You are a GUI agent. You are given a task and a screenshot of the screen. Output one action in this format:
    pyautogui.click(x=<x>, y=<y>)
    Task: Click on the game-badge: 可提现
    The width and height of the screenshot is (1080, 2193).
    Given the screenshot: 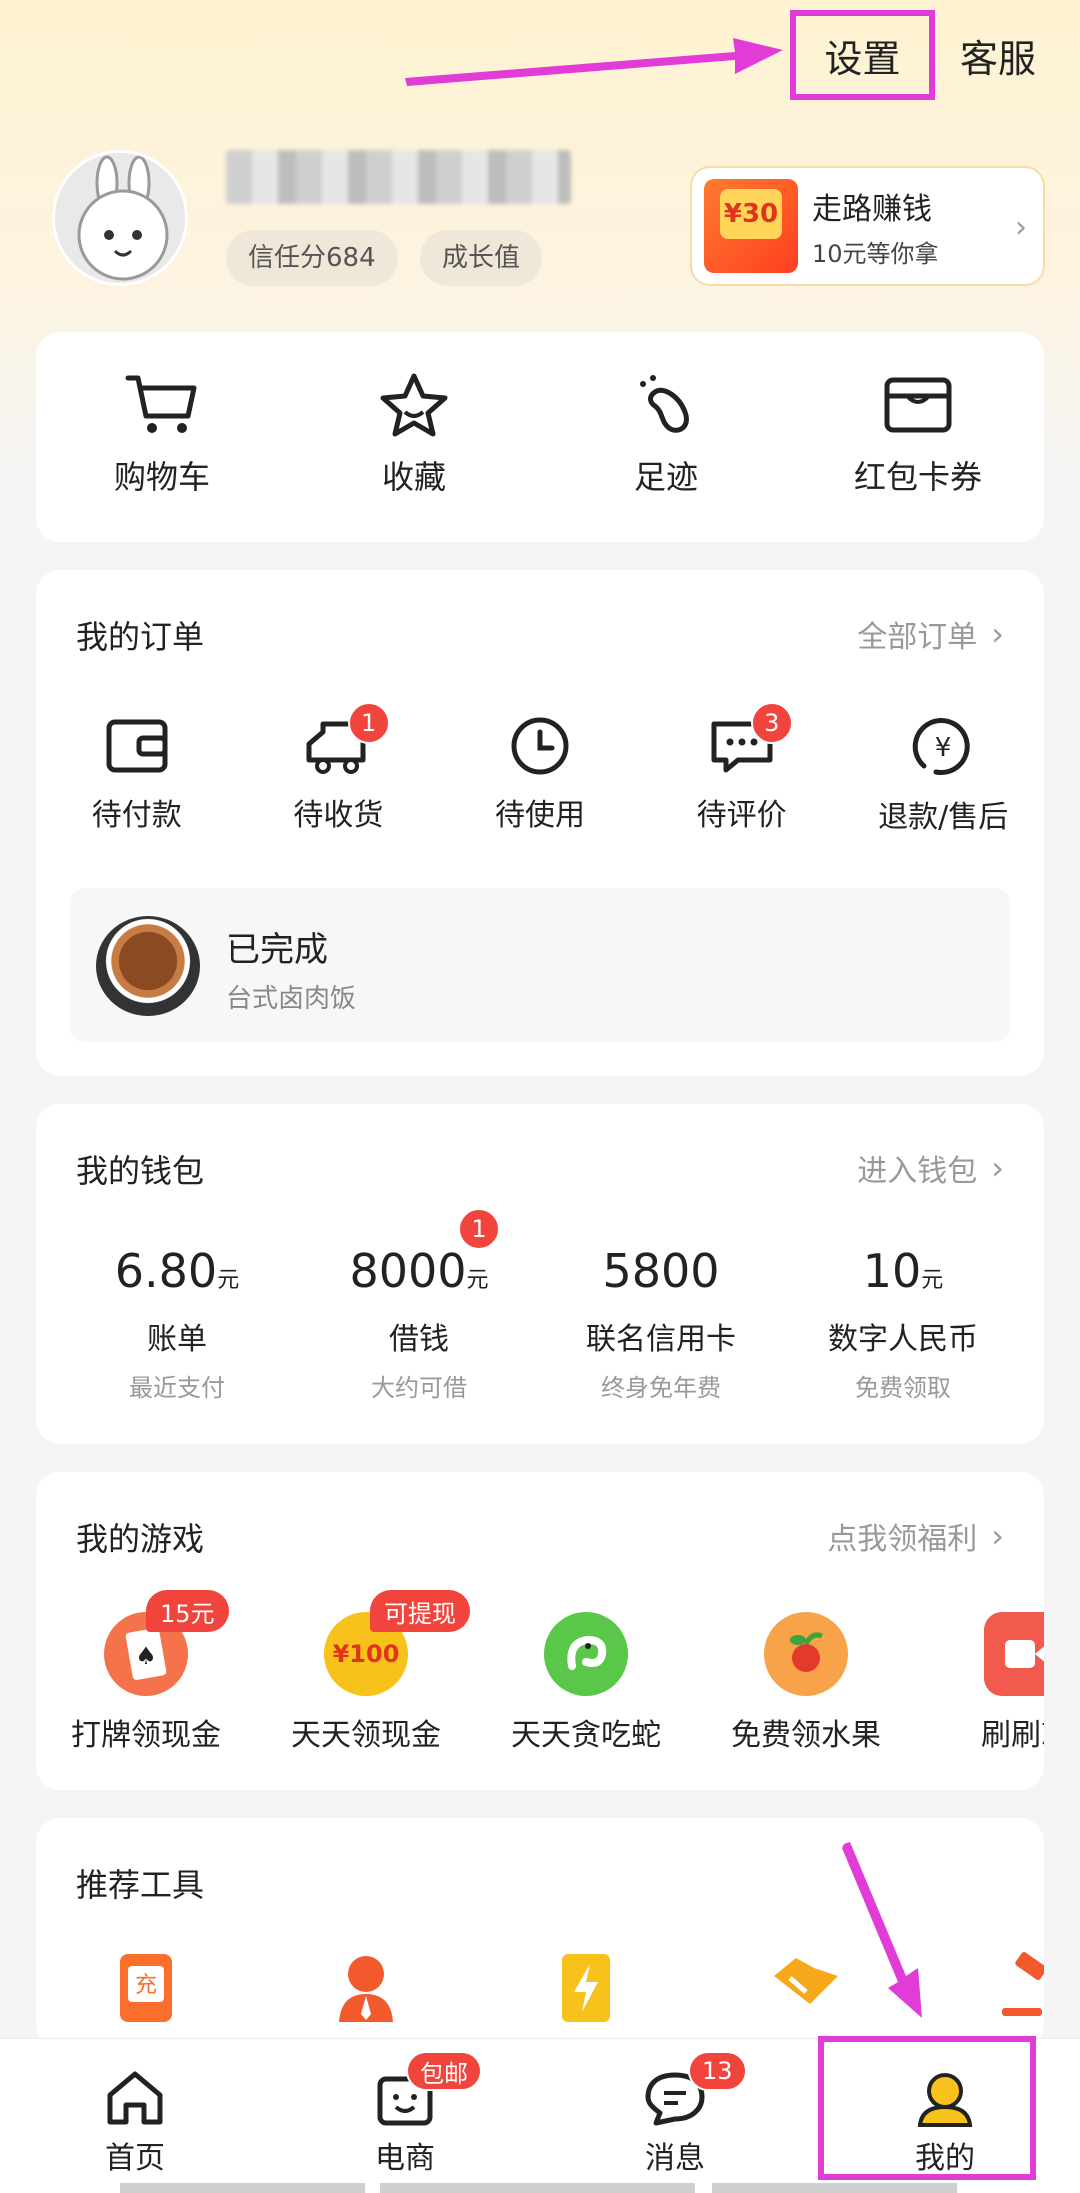 What is the action you would take?
    pyautogui.click(x=420, y=1611)
    